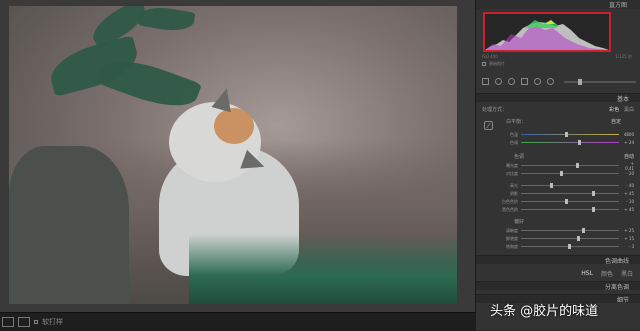 Image resolution: width=640 pixels, height=331 pixels. I want to click on contrast-slider: 对比度 - 20, so click(559, 173).